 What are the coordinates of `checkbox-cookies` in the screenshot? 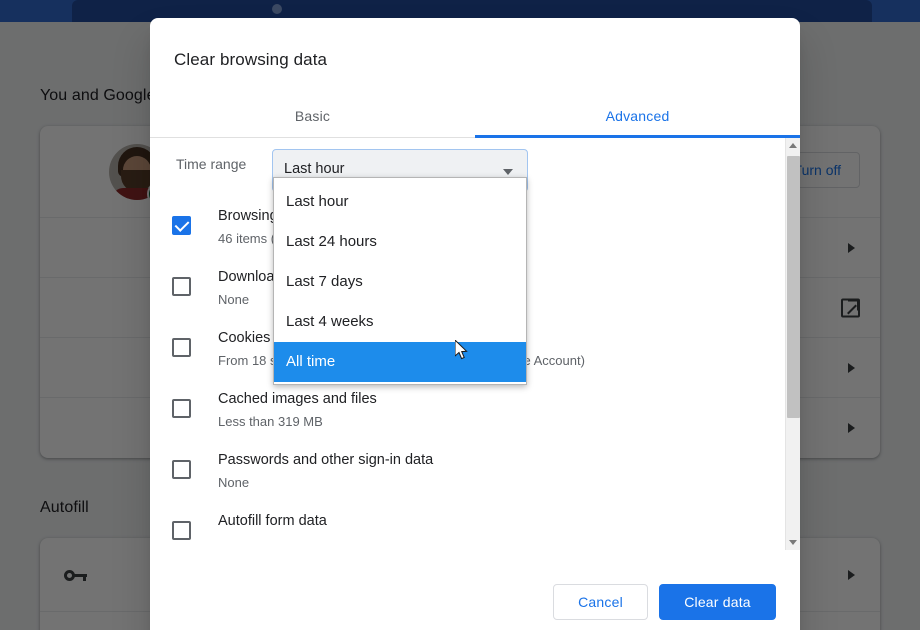 It's located at (181, 347).